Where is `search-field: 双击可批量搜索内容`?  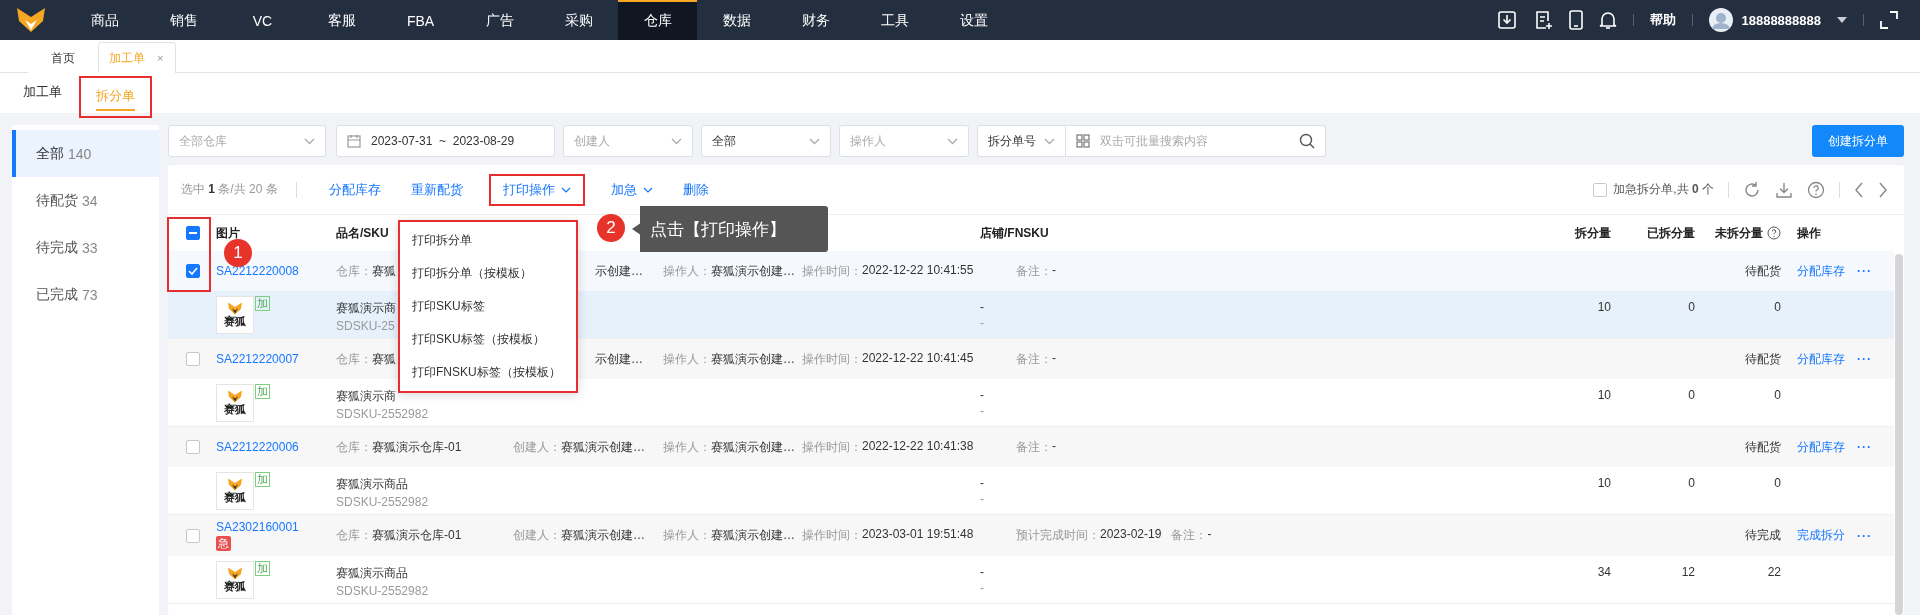 search-field: 双击可批量搜索内容 is located at coordinates (1196, 141).